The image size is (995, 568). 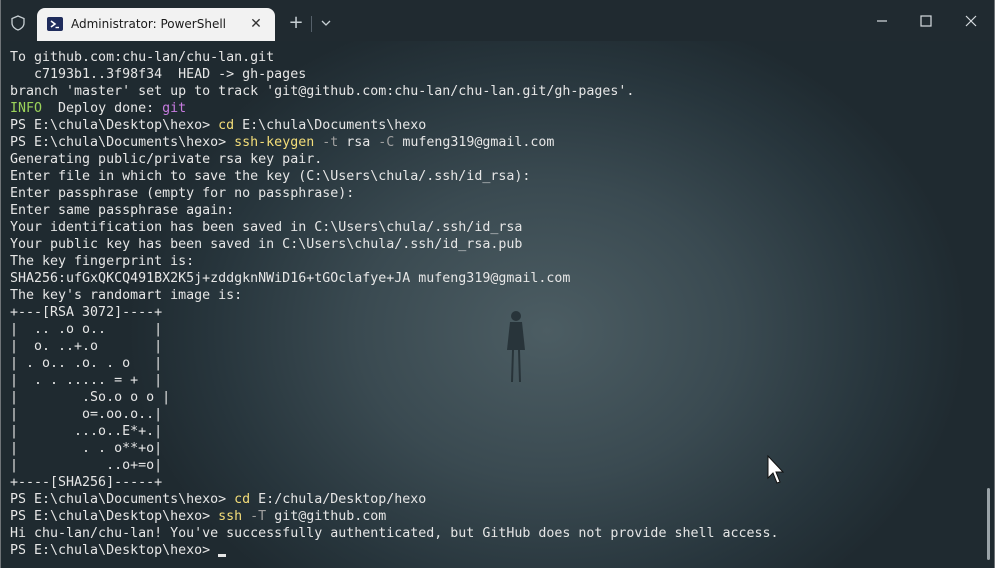 I want to click on terminal-line: | . o.. .o. . o |, so click(x=86, y=363).